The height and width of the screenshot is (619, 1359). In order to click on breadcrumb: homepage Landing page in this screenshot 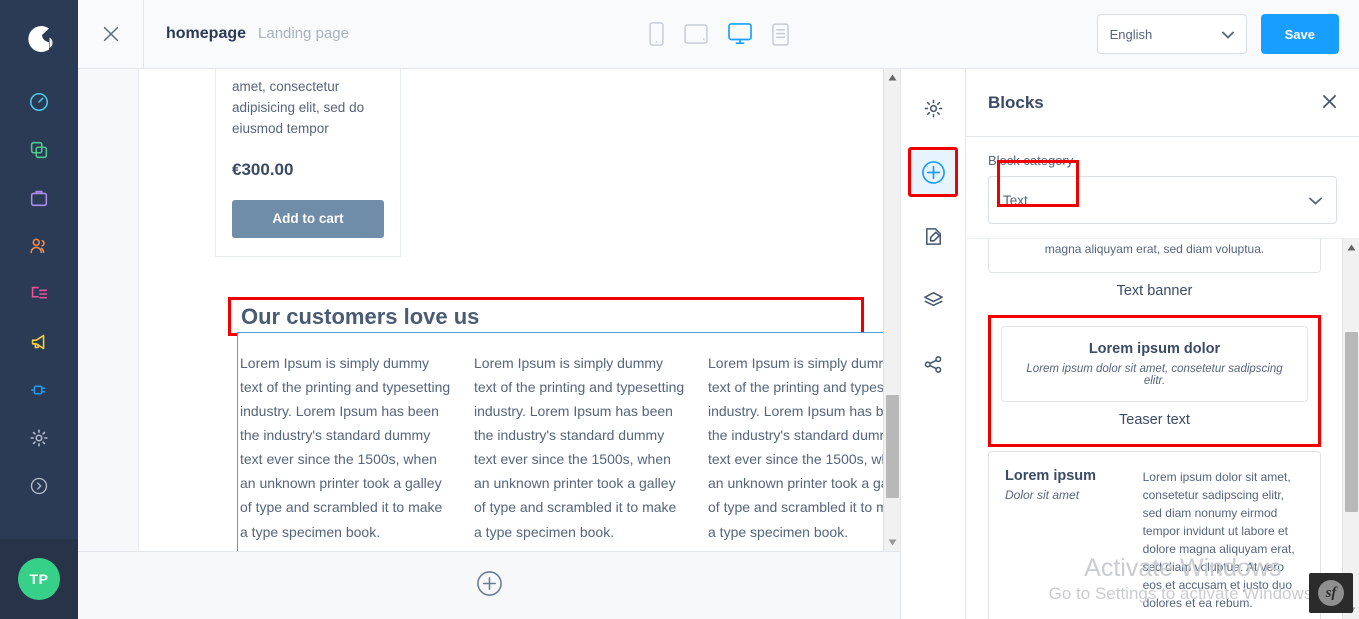, I will do `click(246, 34)`.